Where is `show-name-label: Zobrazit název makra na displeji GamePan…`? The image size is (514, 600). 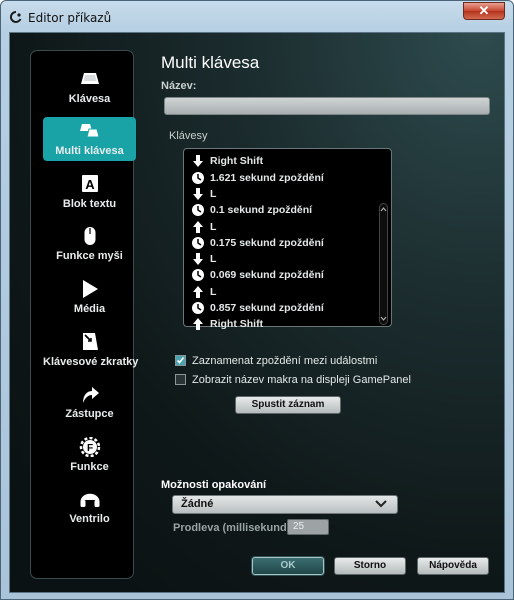
show-name-label: Zobrazit název makra na displeji GamePan… is located at coordinates (301, 380).